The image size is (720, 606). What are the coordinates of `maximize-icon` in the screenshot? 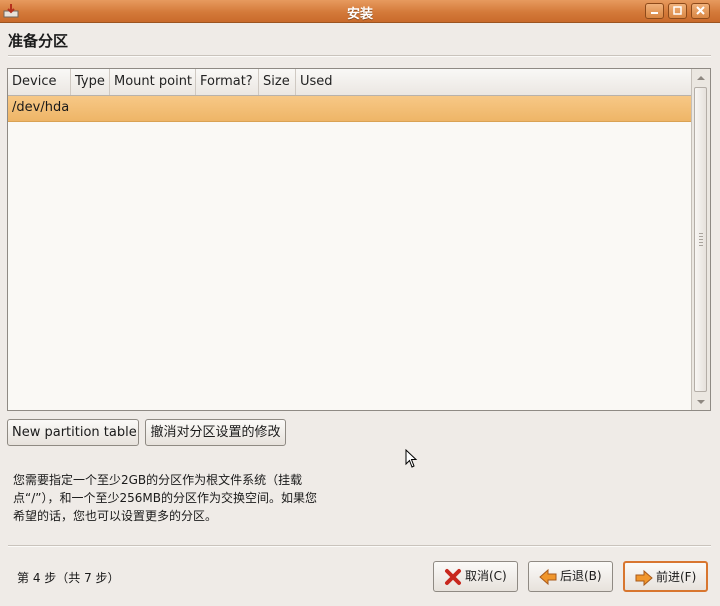 It's located at (677, 10).